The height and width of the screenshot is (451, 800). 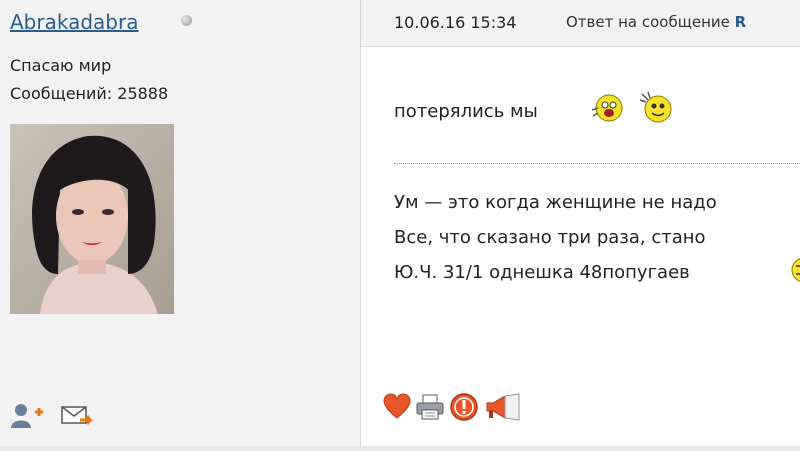 I want to click on signature-line: Все, что сказано три раза, стано, so click(x=550, y=237).